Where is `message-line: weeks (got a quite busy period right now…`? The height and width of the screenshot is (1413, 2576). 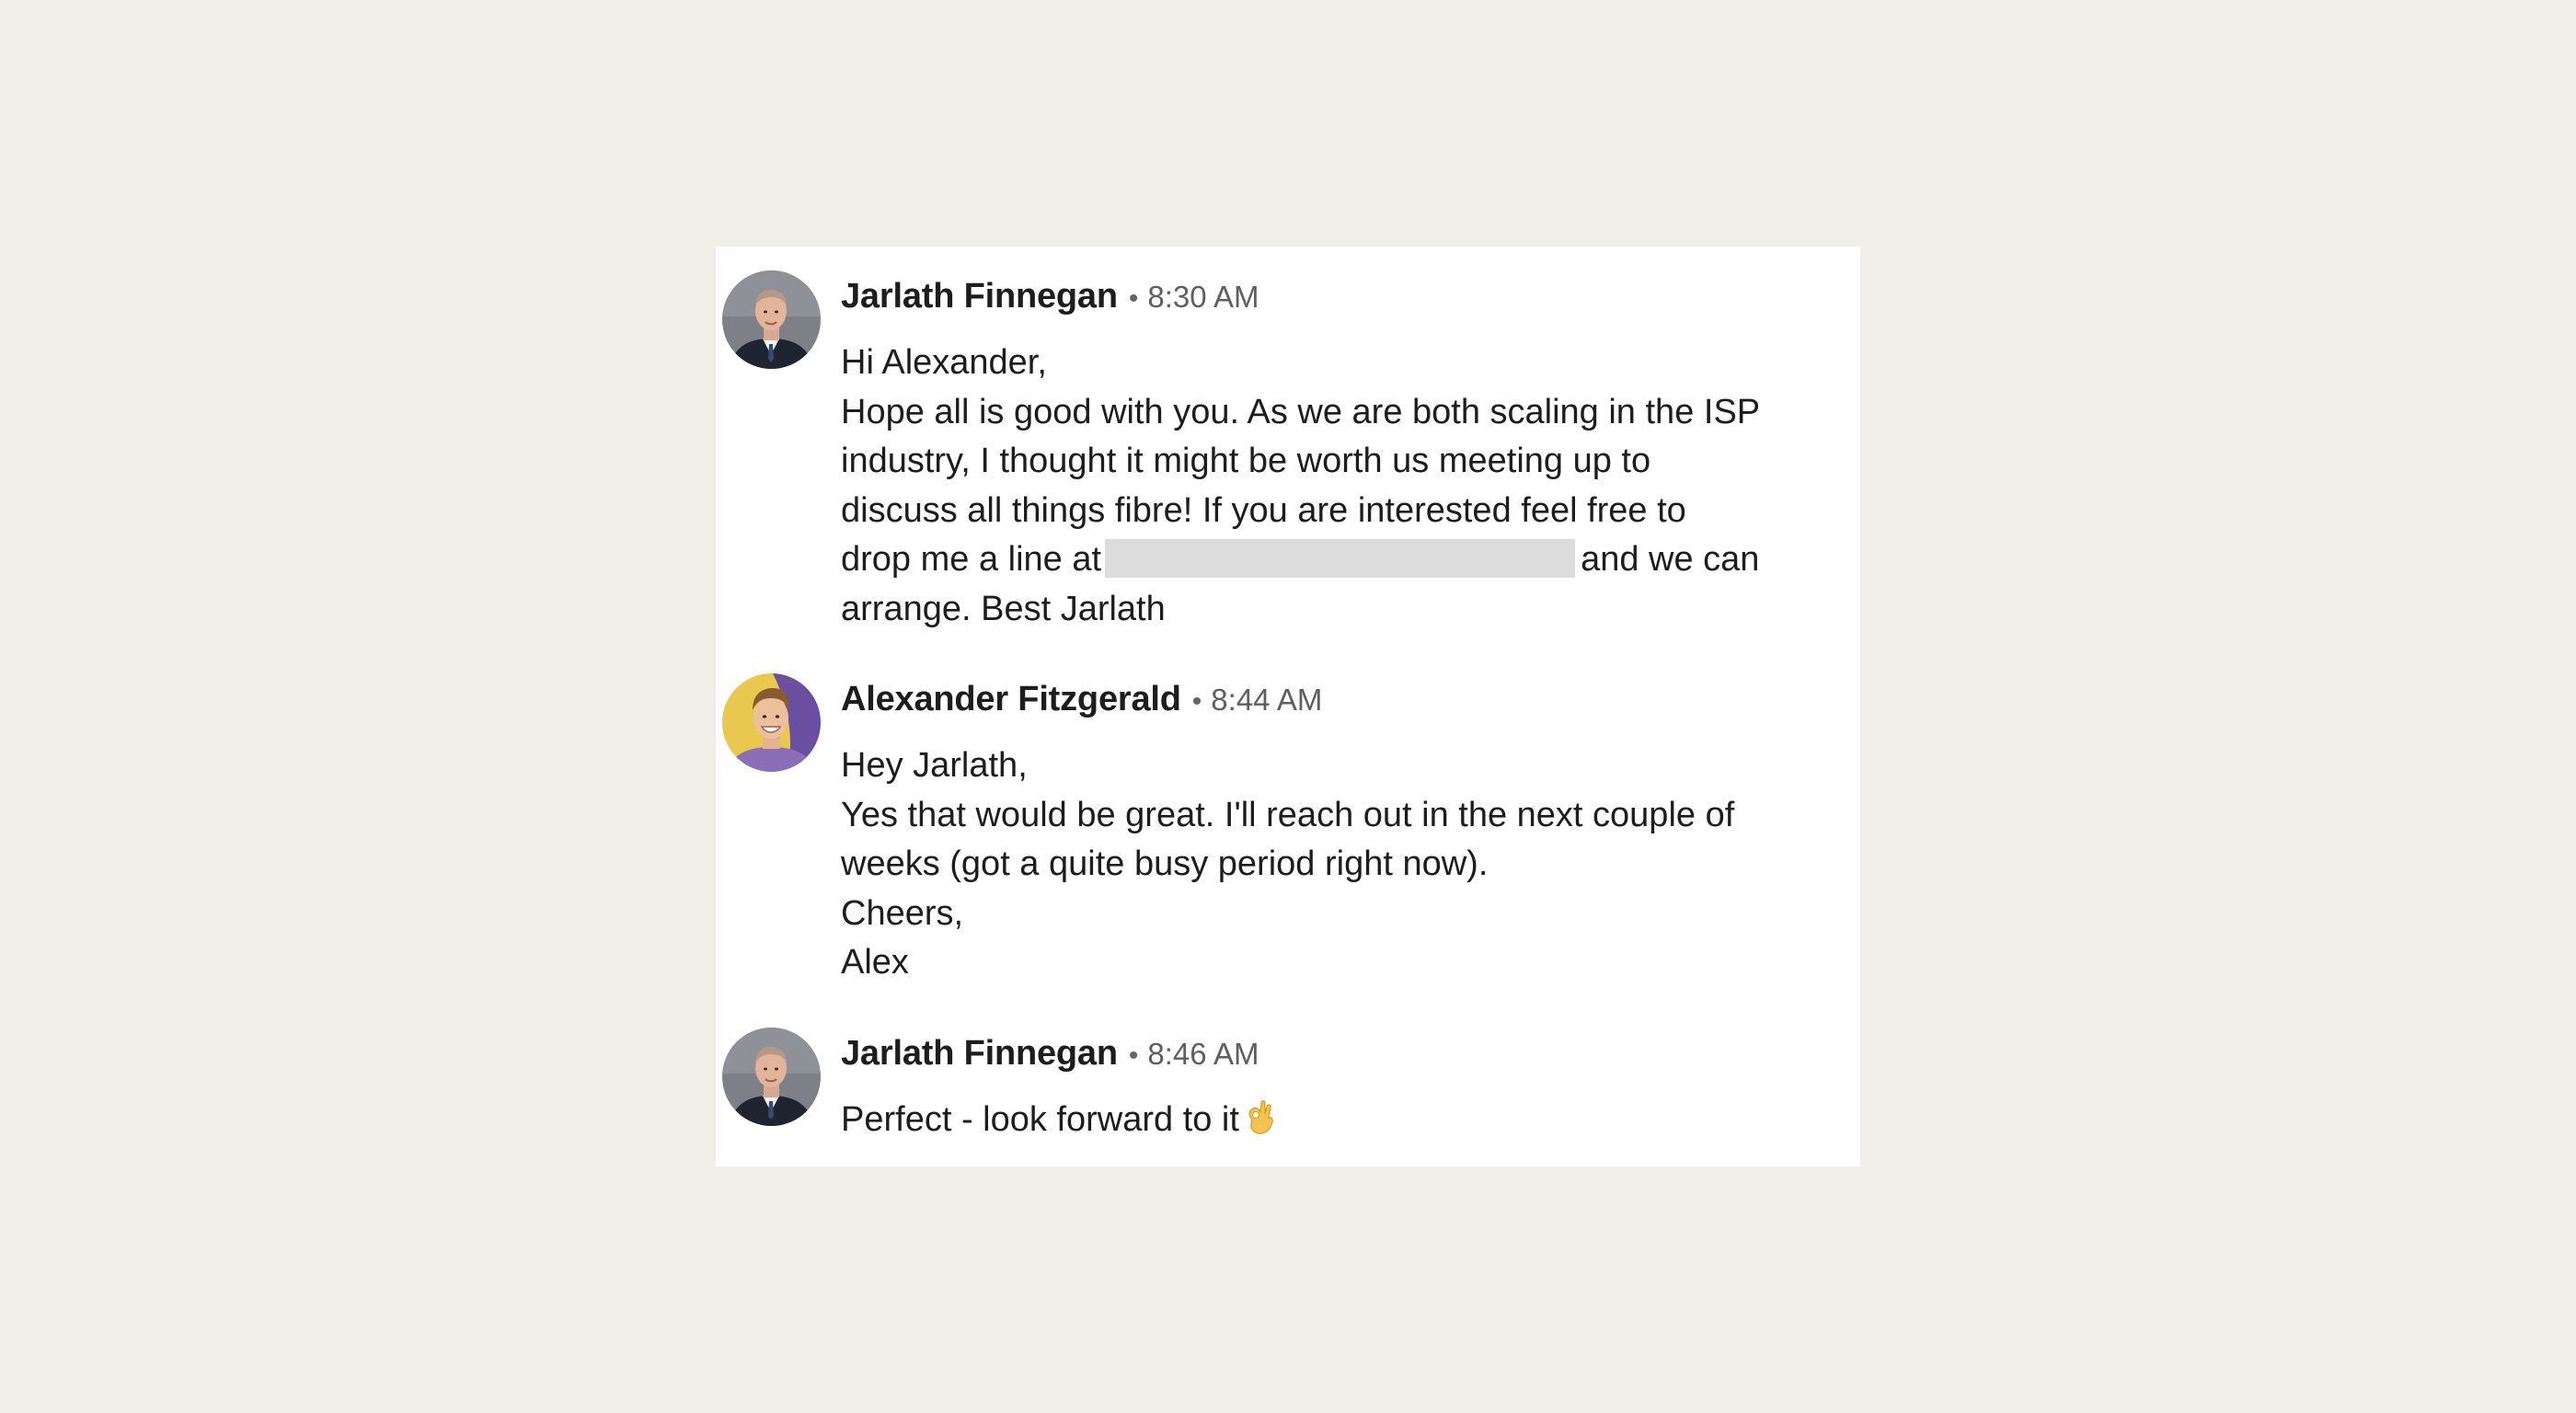 message-line: weeks (got a quite busy period right now… is located at coordinates (1165, 863).